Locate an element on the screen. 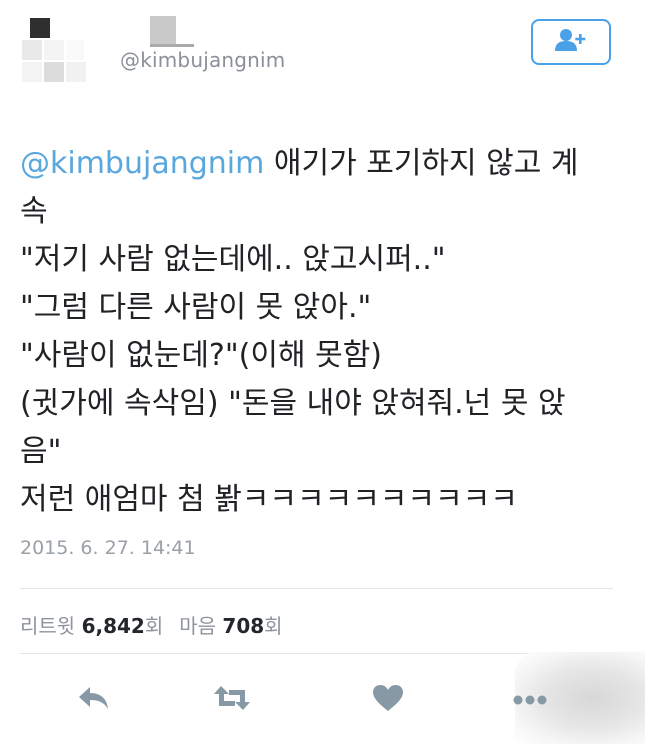 This screenshot has height=744, width=645. retweets-count: 6,842 is located at coordinates (113, 626).